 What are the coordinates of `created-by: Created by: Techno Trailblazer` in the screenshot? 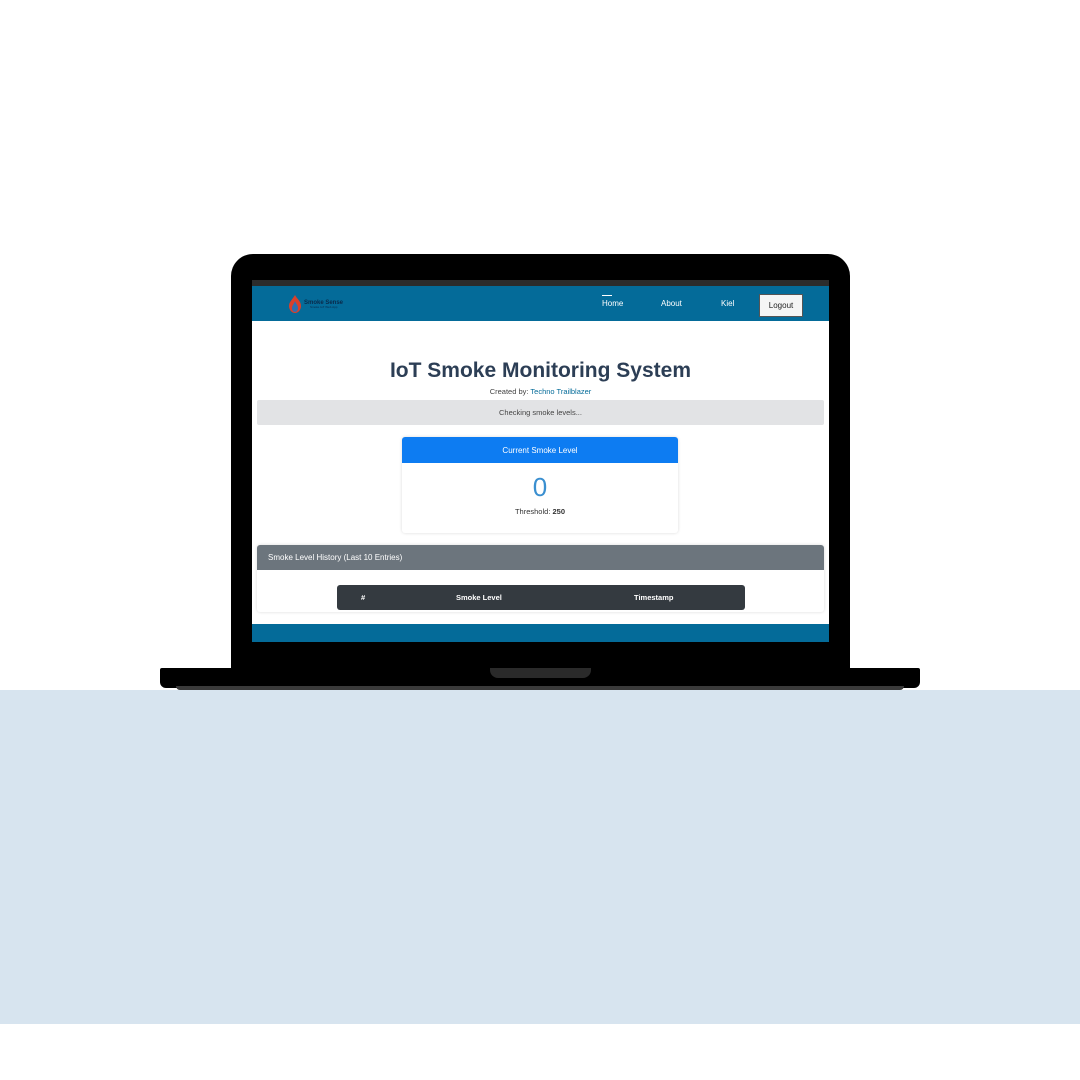 It's located at (540, 391).